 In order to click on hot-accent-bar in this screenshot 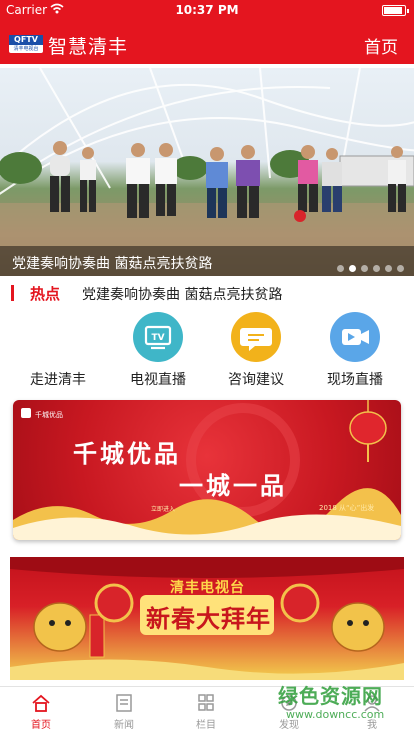, I will do `click(12, 293)`.